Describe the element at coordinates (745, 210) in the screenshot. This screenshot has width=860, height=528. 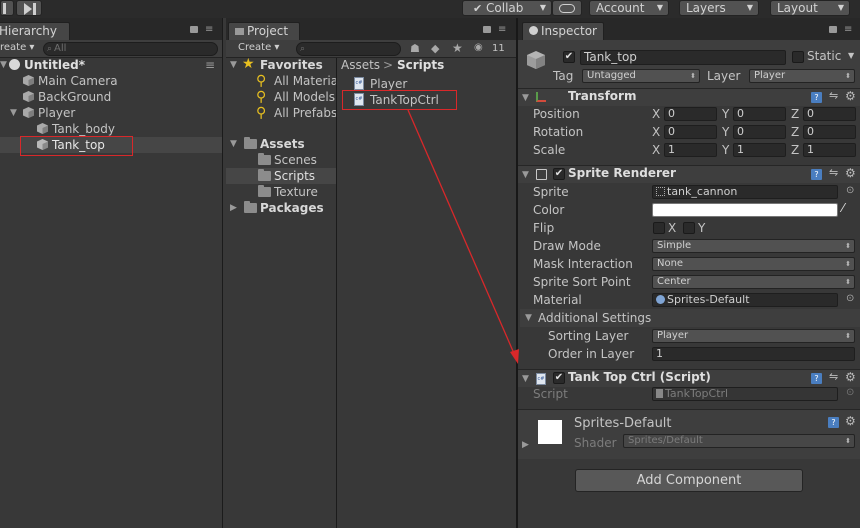
I see `color-swatch` at that location.